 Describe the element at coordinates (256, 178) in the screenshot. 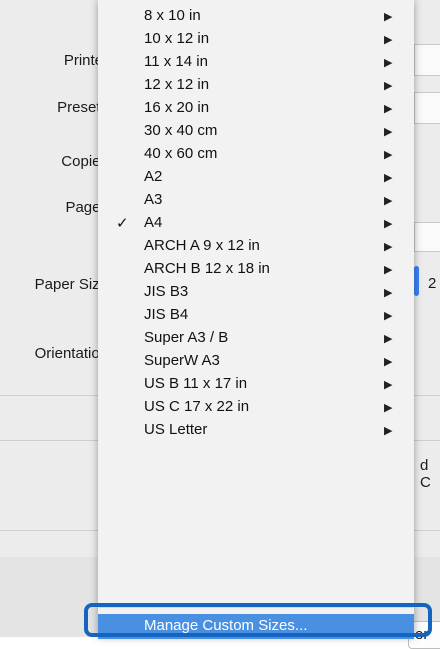

I see `menu-item: A2 ▶` at that location.